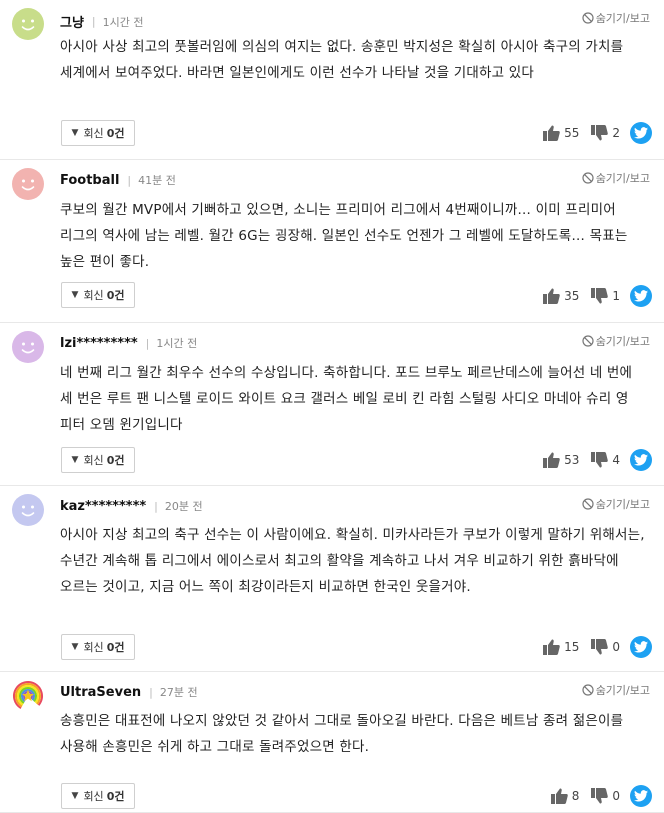 The width and height of the screenshot is (664, 813). What do you see at coordinates (27, 696) in the screenshot?
I see `rainbow-star-avatar-icon` at bounding box center [27, 696].